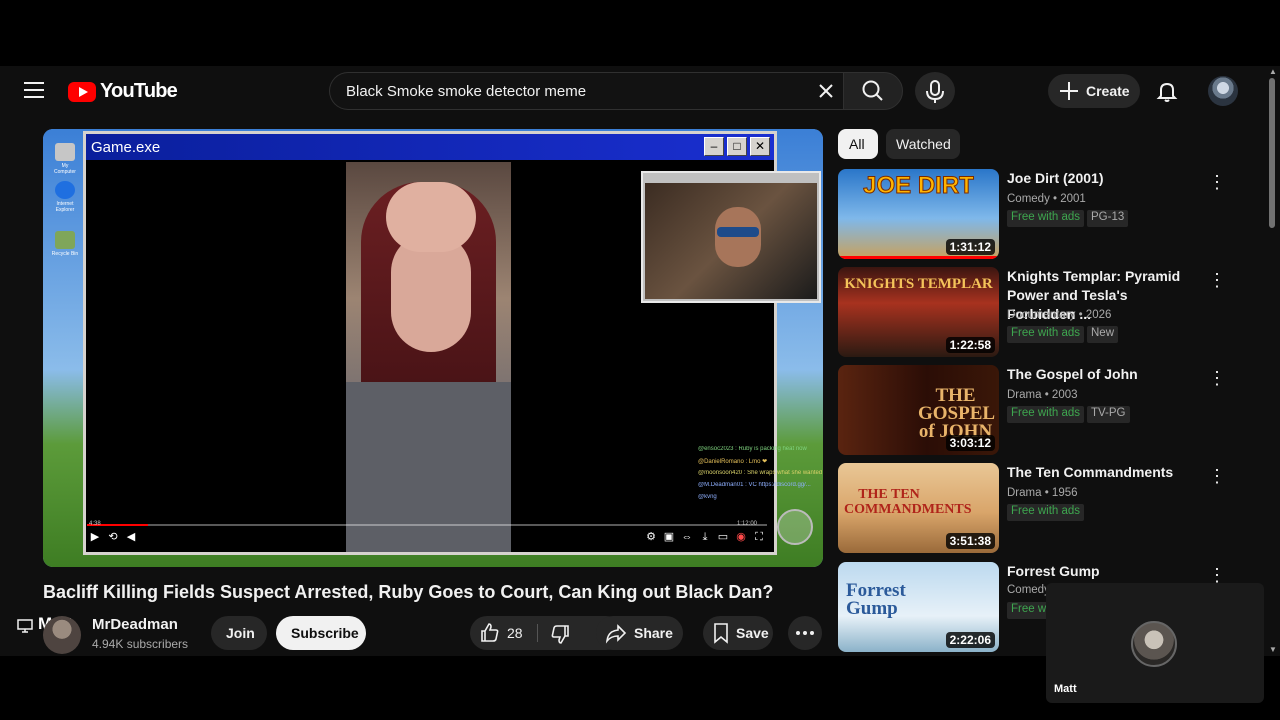  What do you see at coordinates (65, 198) in the screenshot?
I see `desktop-icon-internet-explorer: Internet Explorer` at bounding box center [65, 198].